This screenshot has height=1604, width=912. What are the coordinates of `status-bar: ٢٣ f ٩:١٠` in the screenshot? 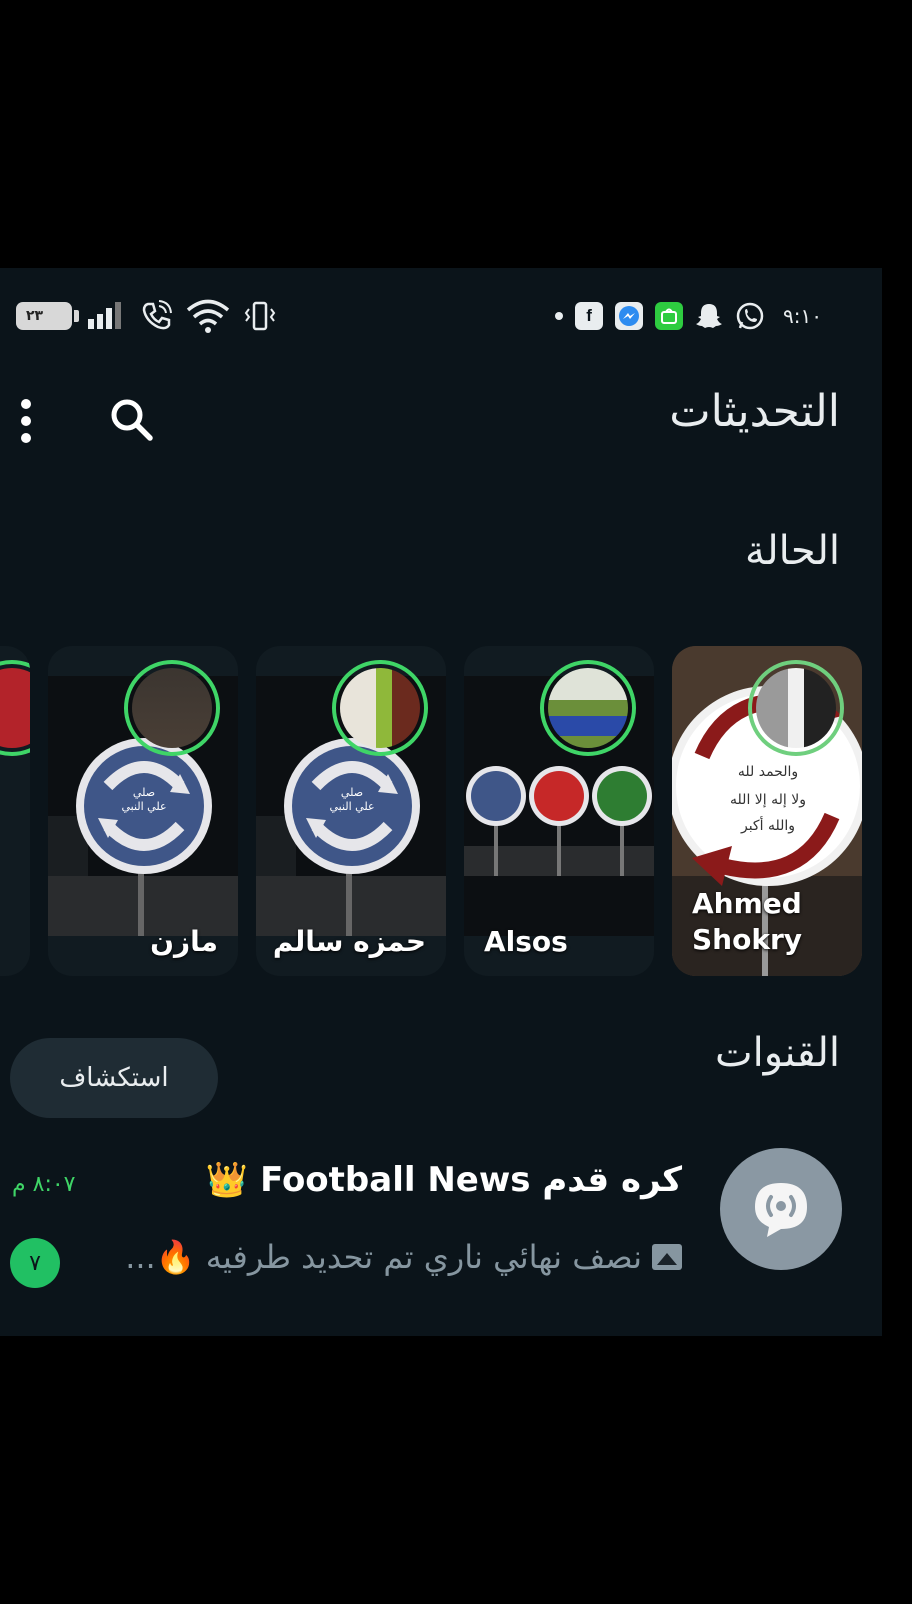 It's located at (441, 322).